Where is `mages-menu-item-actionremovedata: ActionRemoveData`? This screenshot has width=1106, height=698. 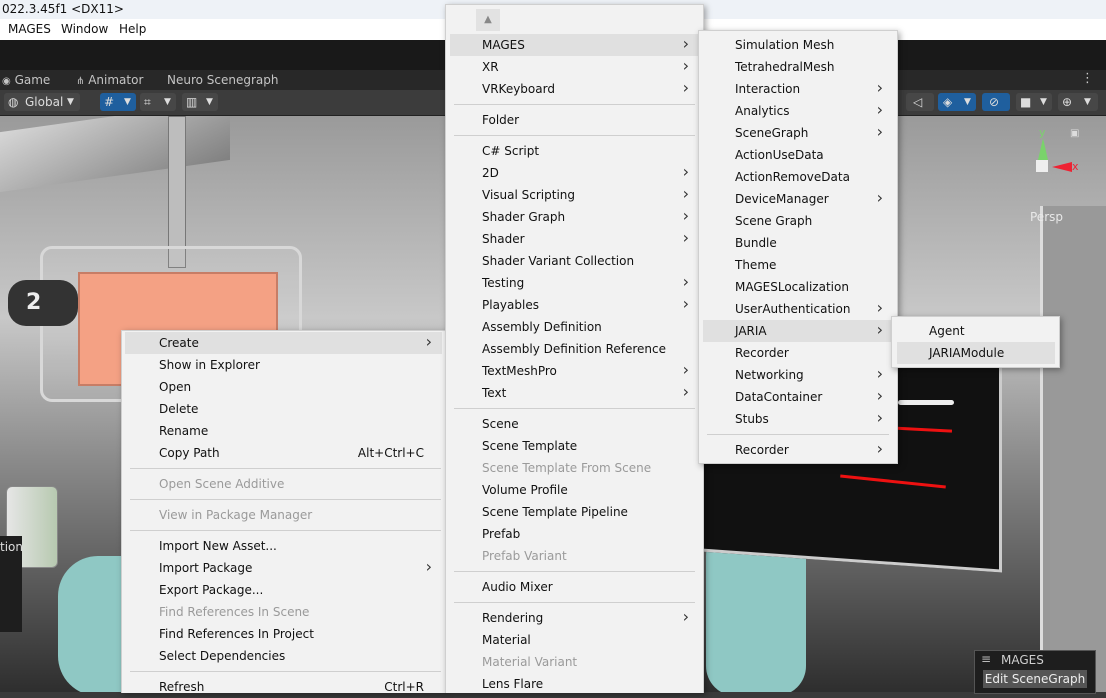 mages-menu-item-actionremovedata: ActionRemoveData is located at coordinates (798, 177).